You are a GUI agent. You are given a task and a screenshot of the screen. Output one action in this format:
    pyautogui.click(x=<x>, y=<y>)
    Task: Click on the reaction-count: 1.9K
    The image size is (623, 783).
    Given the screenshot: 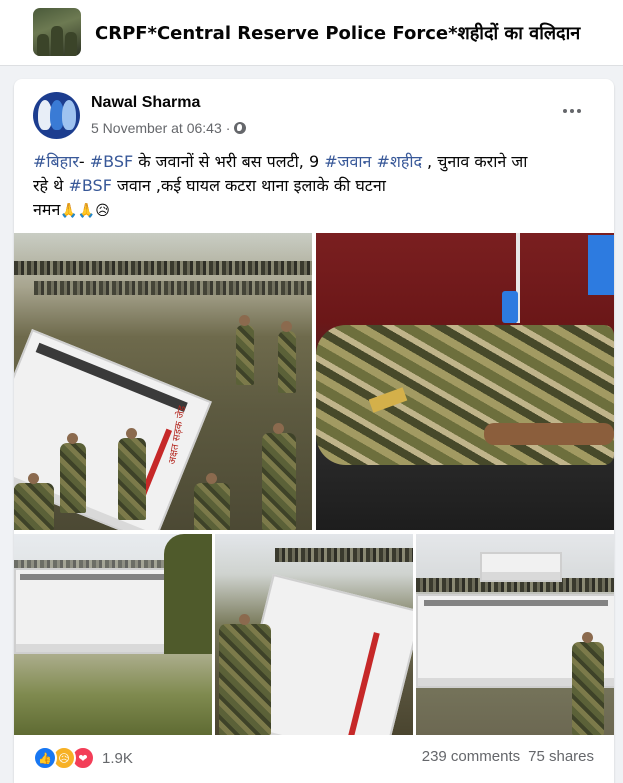 What is the action you would take?
    pyautogui.click(x=117, y=758)
    